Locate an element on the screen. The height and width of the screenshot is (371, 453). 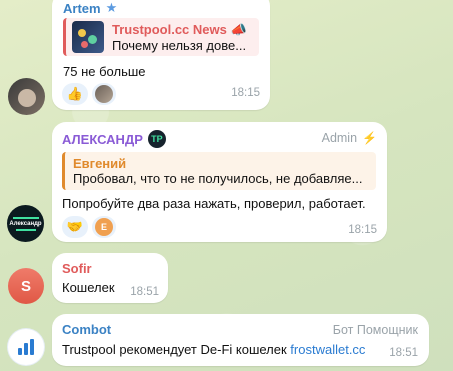
reaction-avatar is located at coordinates (104, 94).